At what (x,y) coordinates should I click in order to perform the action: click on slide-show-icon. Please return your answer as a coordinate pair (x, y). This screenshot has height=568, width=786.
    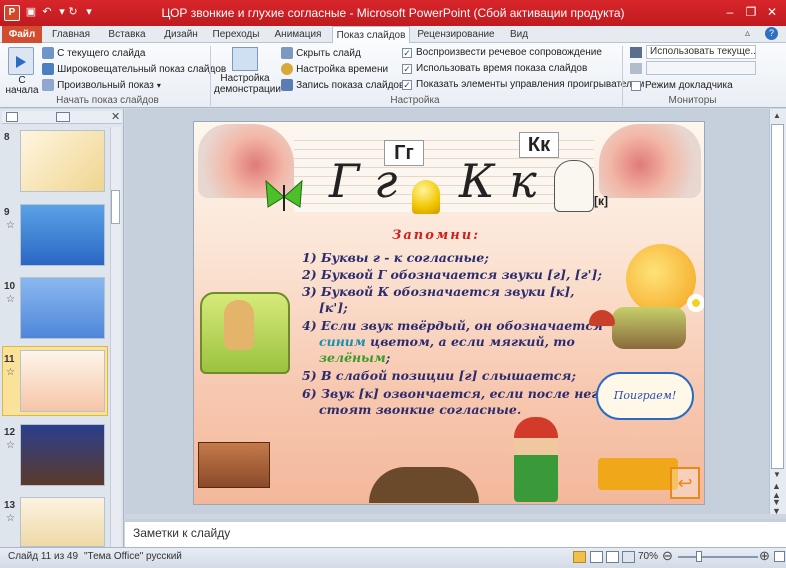
    Looking at the image, I should click on (628, 557).